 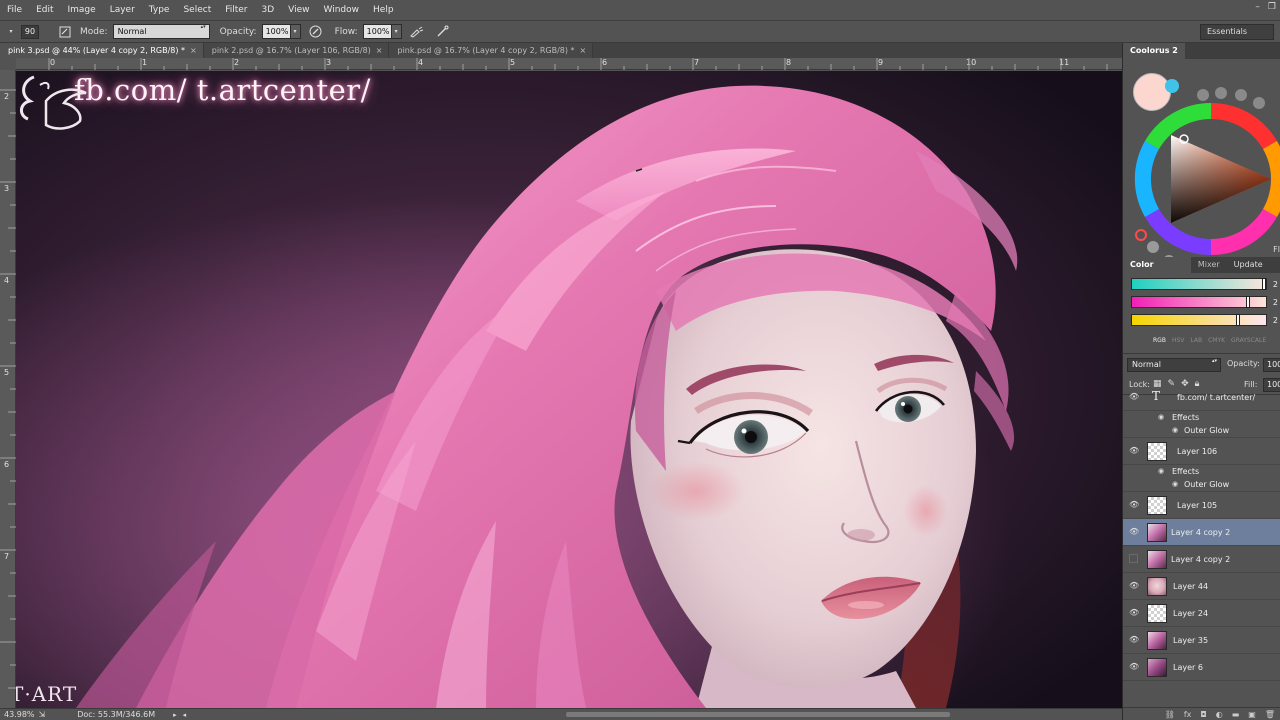 What do you see at coordinates (1133, 558) in the screenshot?
I see `visibility-off-box` at bounding box center [1133, 558].